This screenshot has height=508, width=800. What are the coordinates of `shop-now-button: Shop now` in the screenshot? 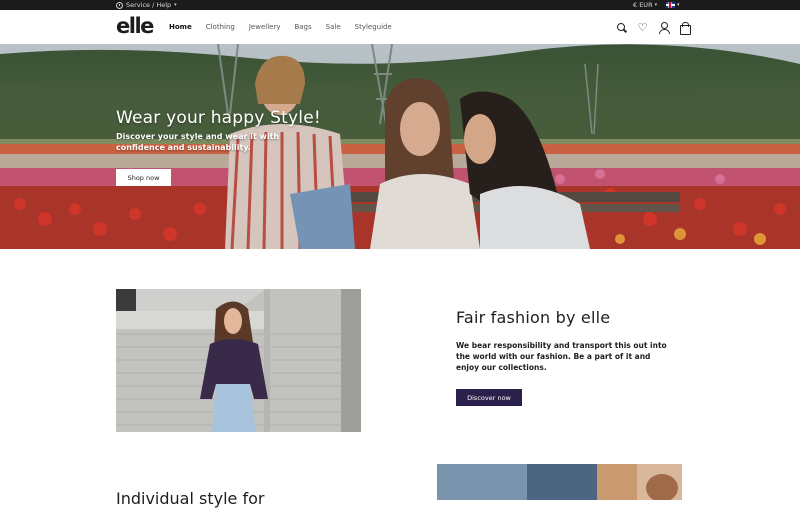 It's located at (143, 177).